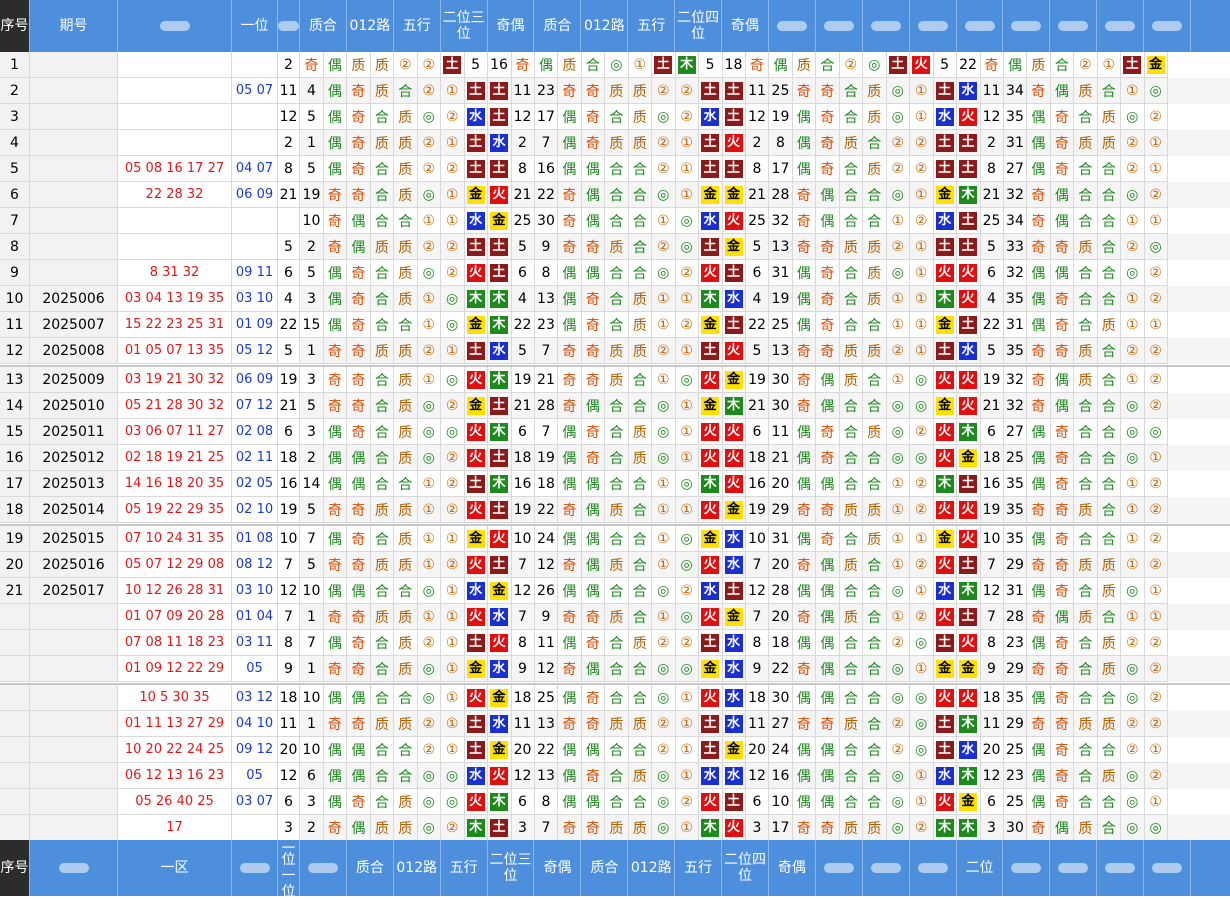 The height and width of the screenshot is (900, 1230). What do you see at coordinates (523, 698) in the screenshot?
I see `trend-number: 18` at bounding box center [523, 698].